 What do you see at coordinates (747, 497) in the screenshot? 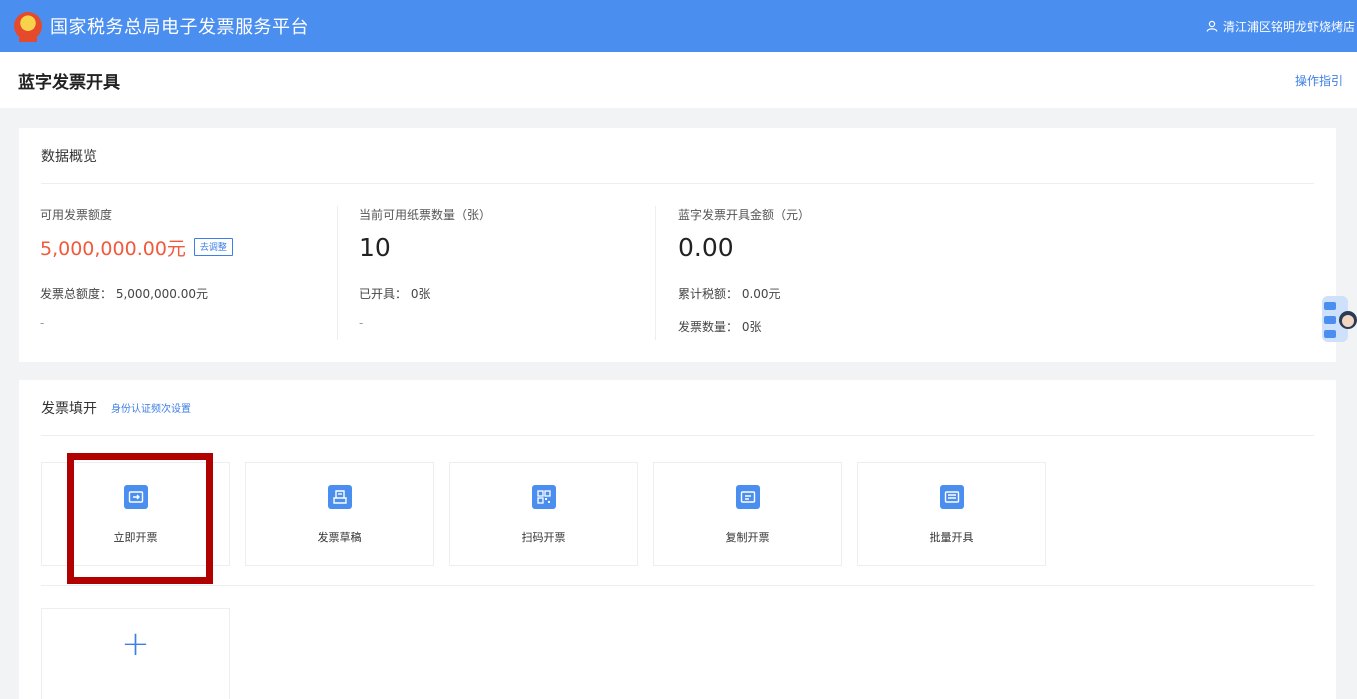
I see `copy-invoice-icon` at bounding box center [747, 497].